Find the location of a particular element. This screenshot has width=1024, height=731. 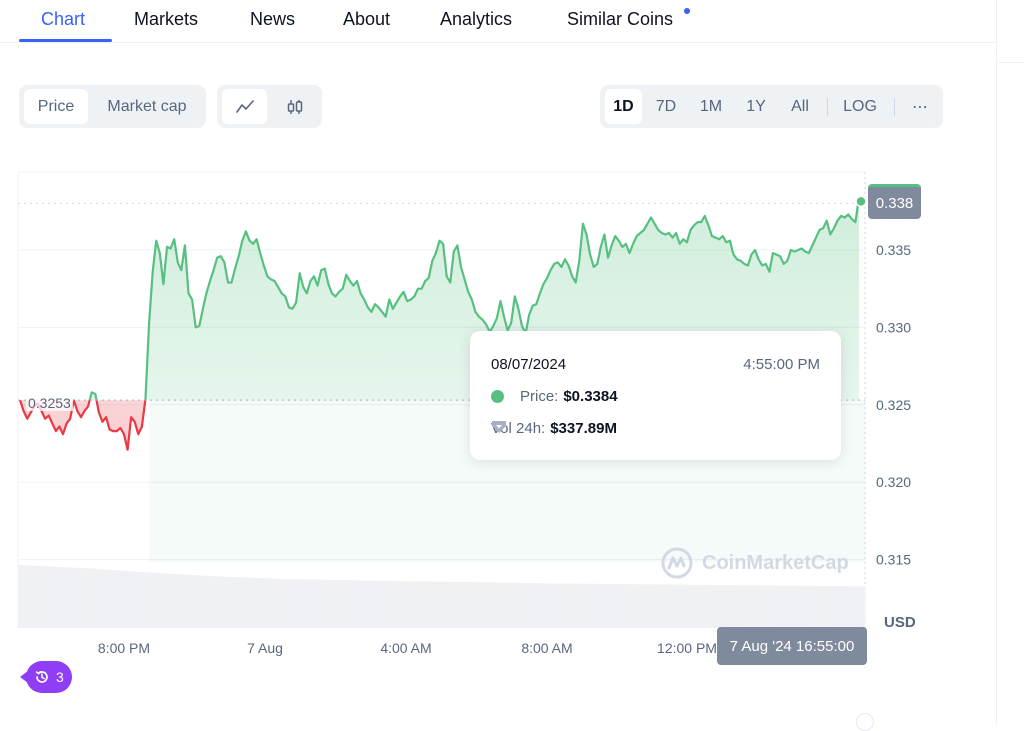

history-events-badge: 3 is located at coordinates (46, 677).